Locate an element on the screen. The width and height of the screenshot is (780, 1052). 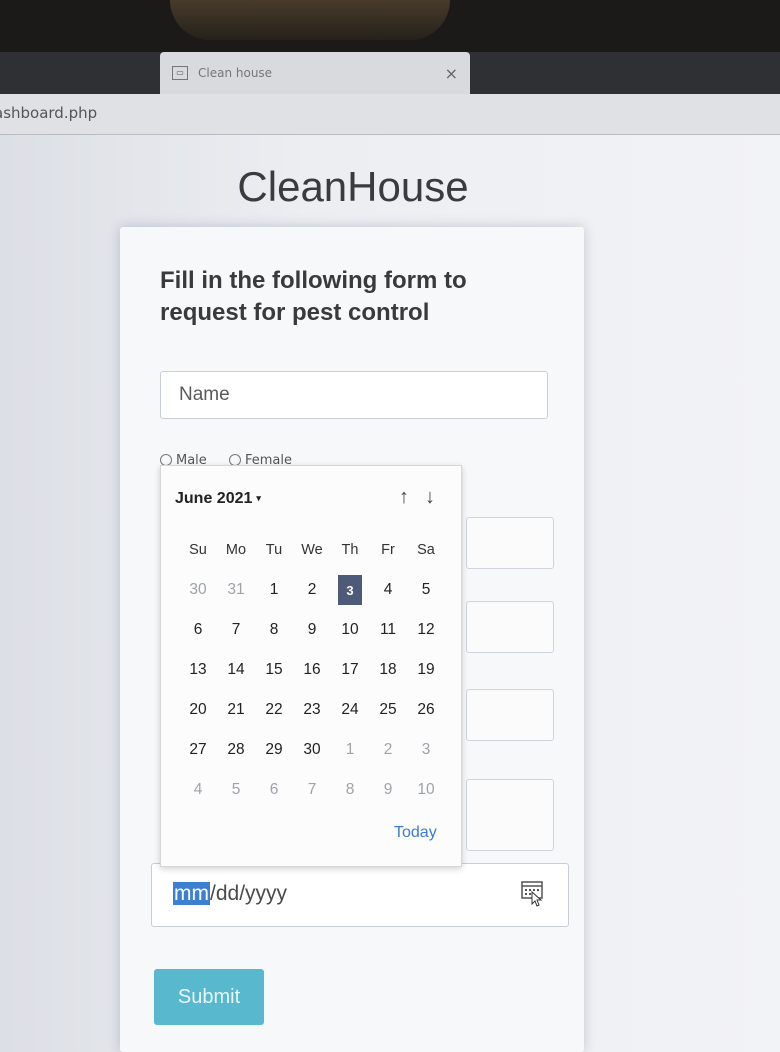
name-input is located at coordinates (354, 395).